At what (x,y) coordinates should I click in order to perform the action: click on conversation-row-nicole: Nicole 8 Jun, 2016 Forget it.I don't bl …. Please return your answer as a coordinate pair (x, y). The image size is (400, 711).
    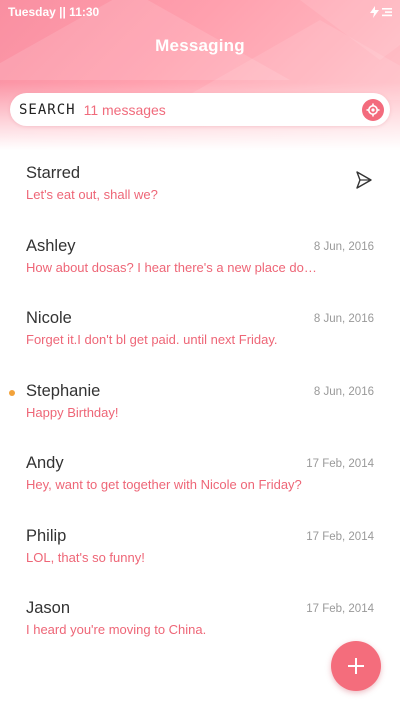
    Looking at the image, I should click on (200, 331).